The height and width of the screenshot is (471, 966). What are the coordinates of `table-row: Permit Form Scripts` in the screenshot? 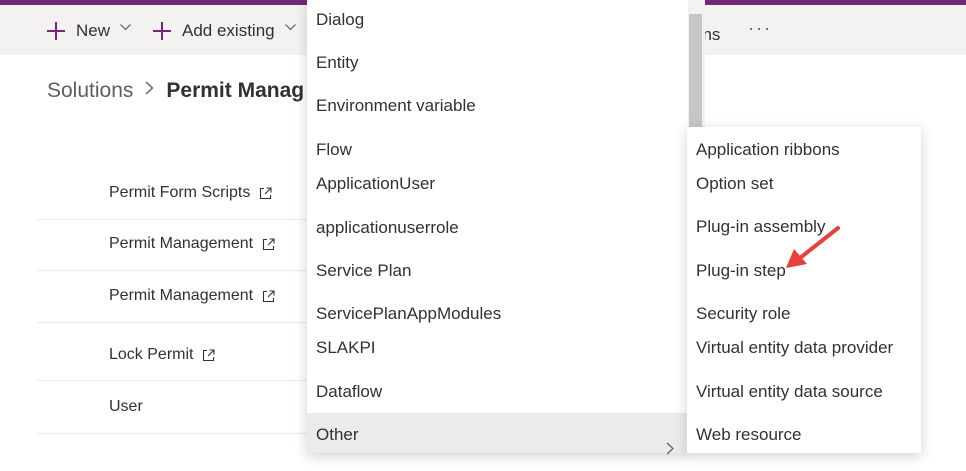 It's located at (172, 193).